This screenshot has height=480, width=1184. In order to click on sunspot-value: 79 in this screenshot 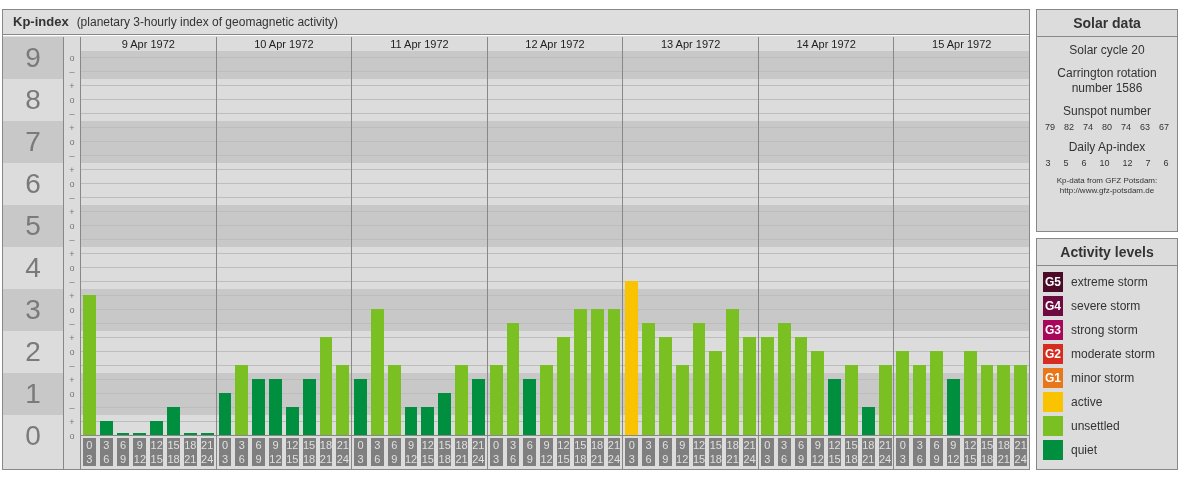, I will do `click(1049, 127)`.